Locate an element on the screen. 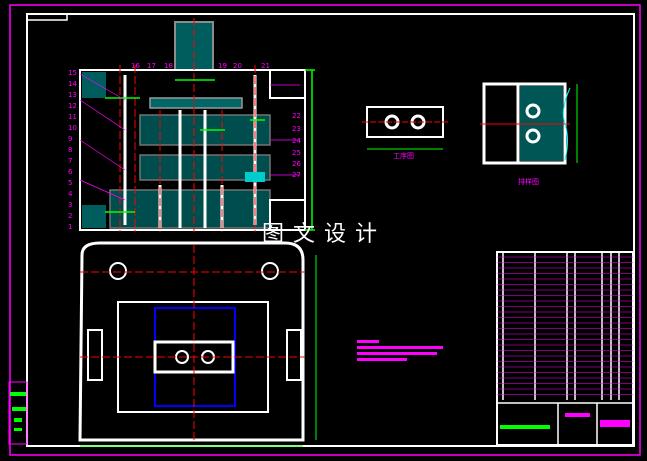 This screenshot has width=647, height=461. svg-text: 20 is located at coordinates (237, 66).